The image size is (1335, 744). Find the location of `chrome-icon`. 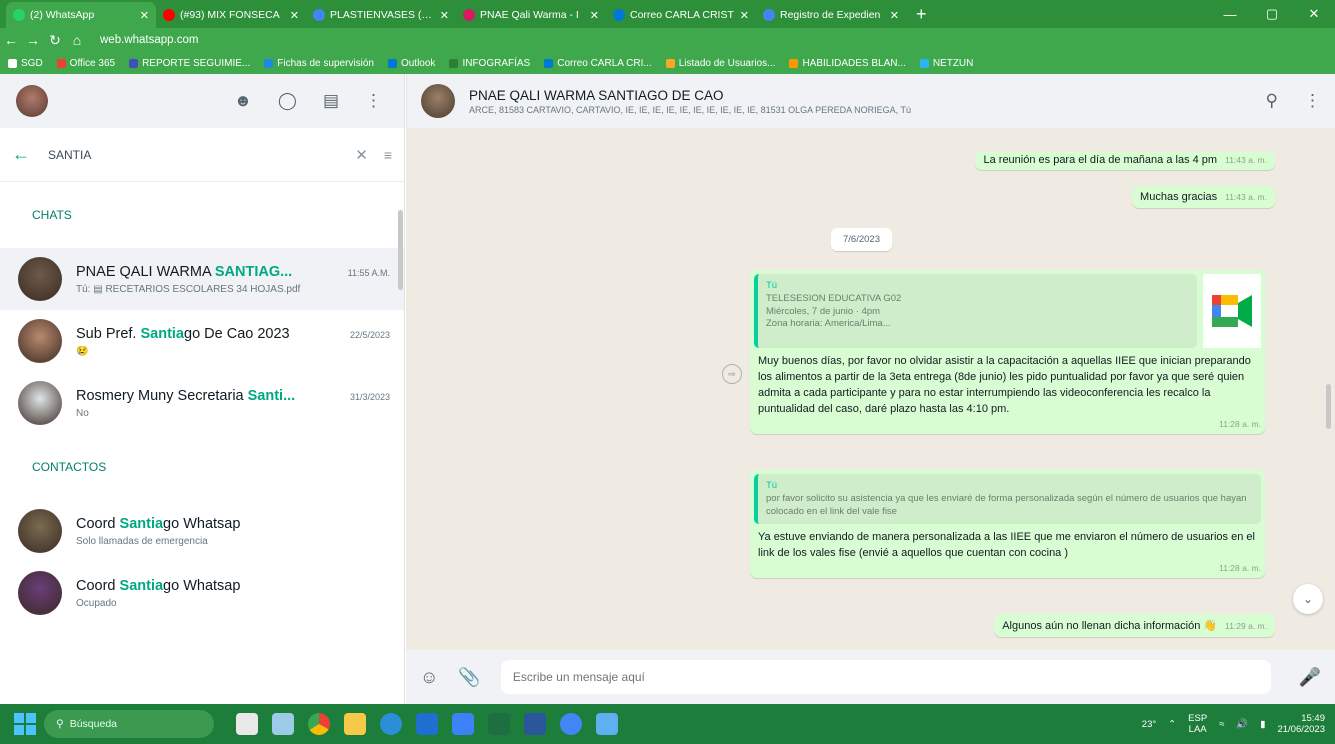

chrome-icon is located at coordinates (319, 724).